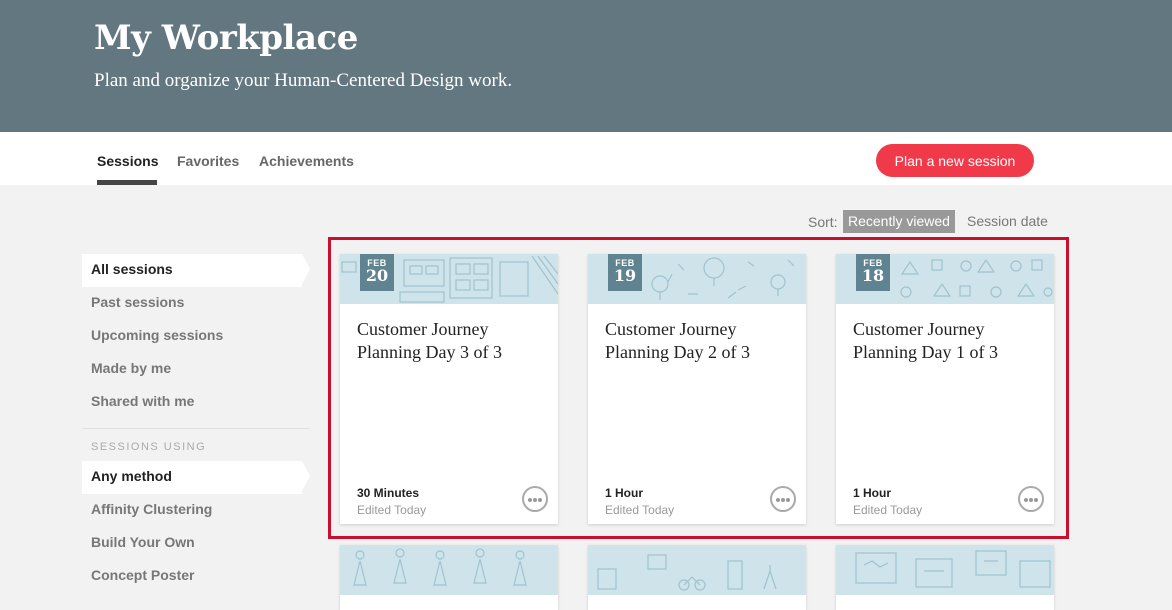 Image resolution: width=1172 pixels, height=610 pixels. I want to click on active-tab-underline, so click(127, 182).